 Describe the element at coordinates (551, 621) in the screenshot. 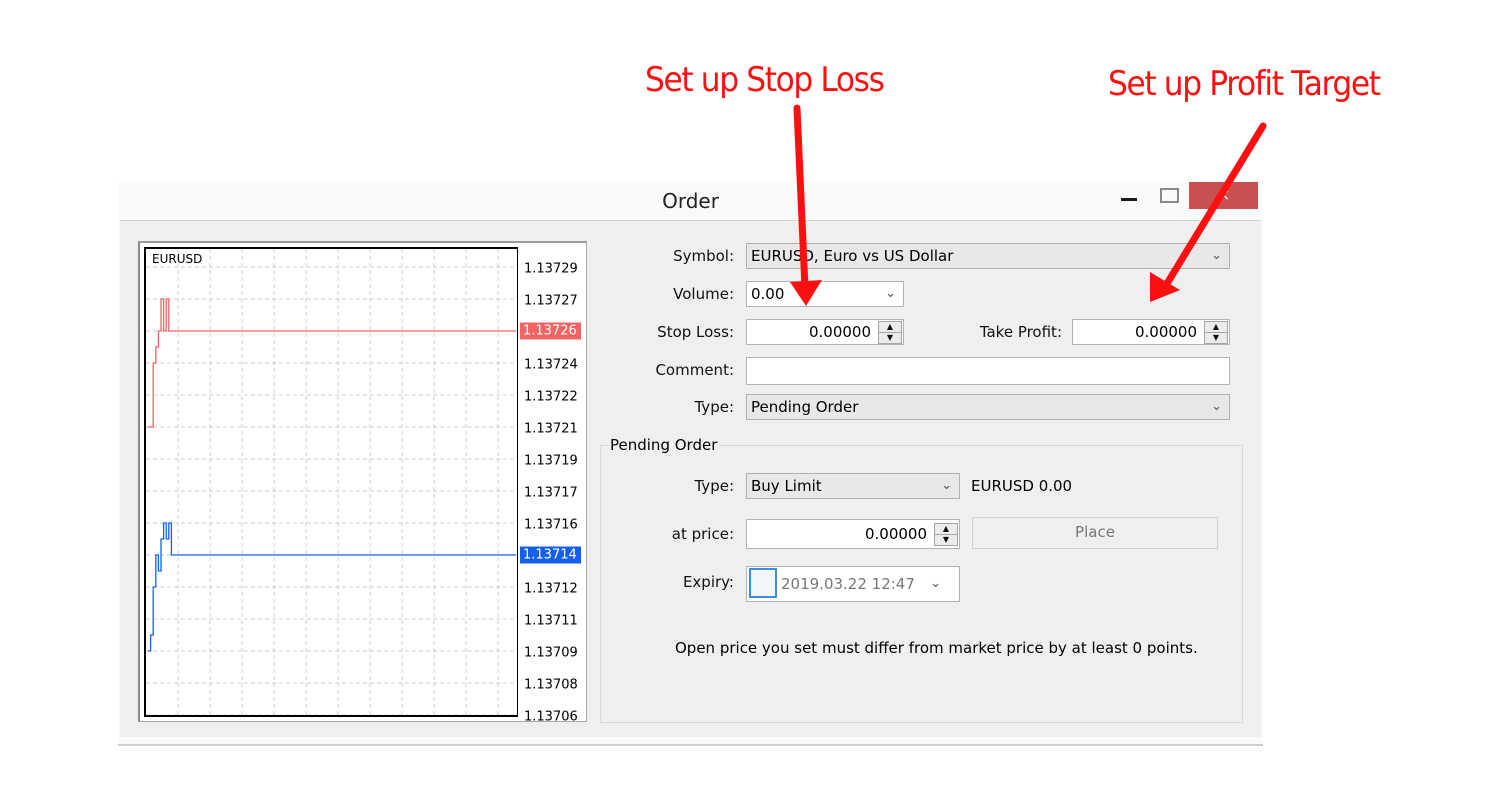

I see `y-tick-label: 1.13711` at that location.